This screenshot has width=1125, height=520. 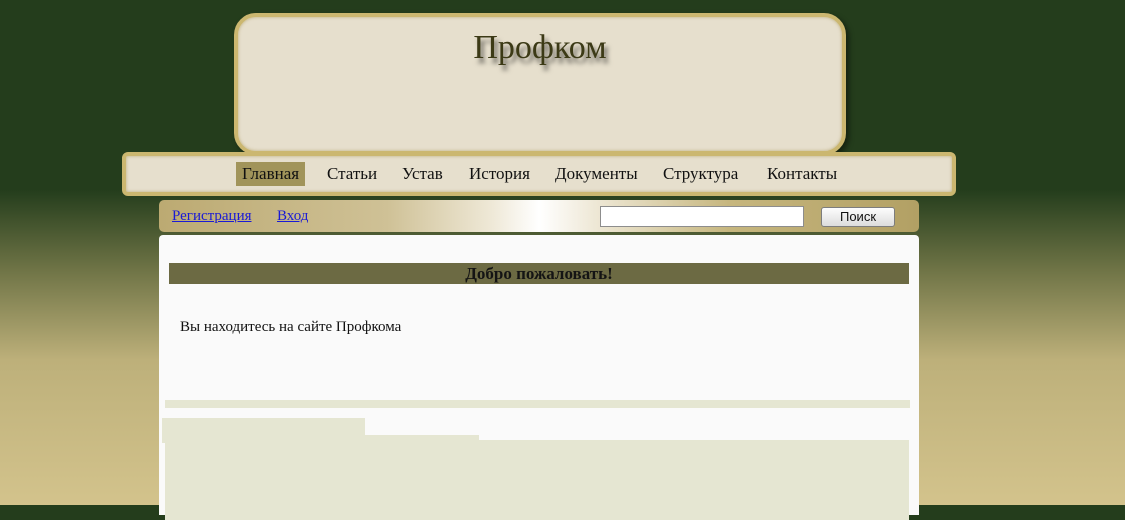 What do you see at coordinates (422, 174) in the screenshot?
I see `nav-item-charter: Устав` at bounding box center [422, 174].